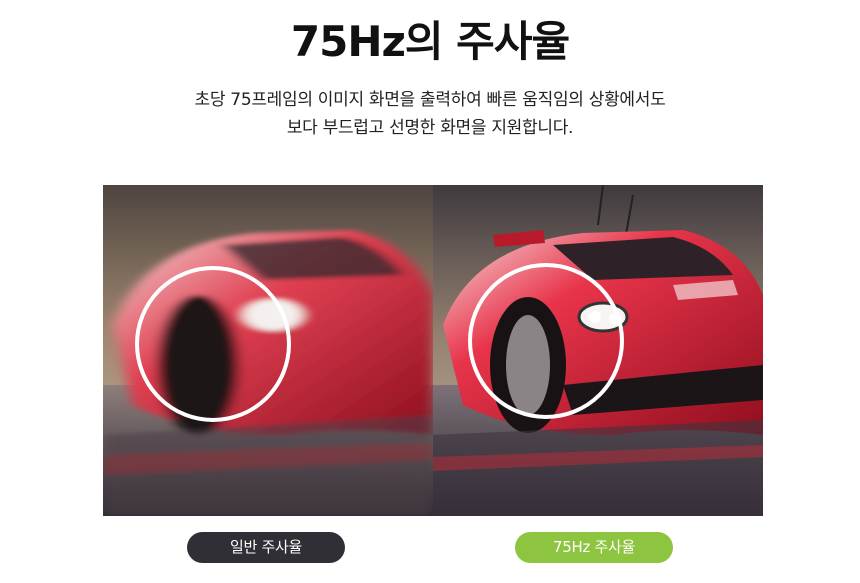  Describe the element at coordinates (594, 547) in the screenshot. I see `75hz-refresh-badge: 75Hz 주사율` at that location.